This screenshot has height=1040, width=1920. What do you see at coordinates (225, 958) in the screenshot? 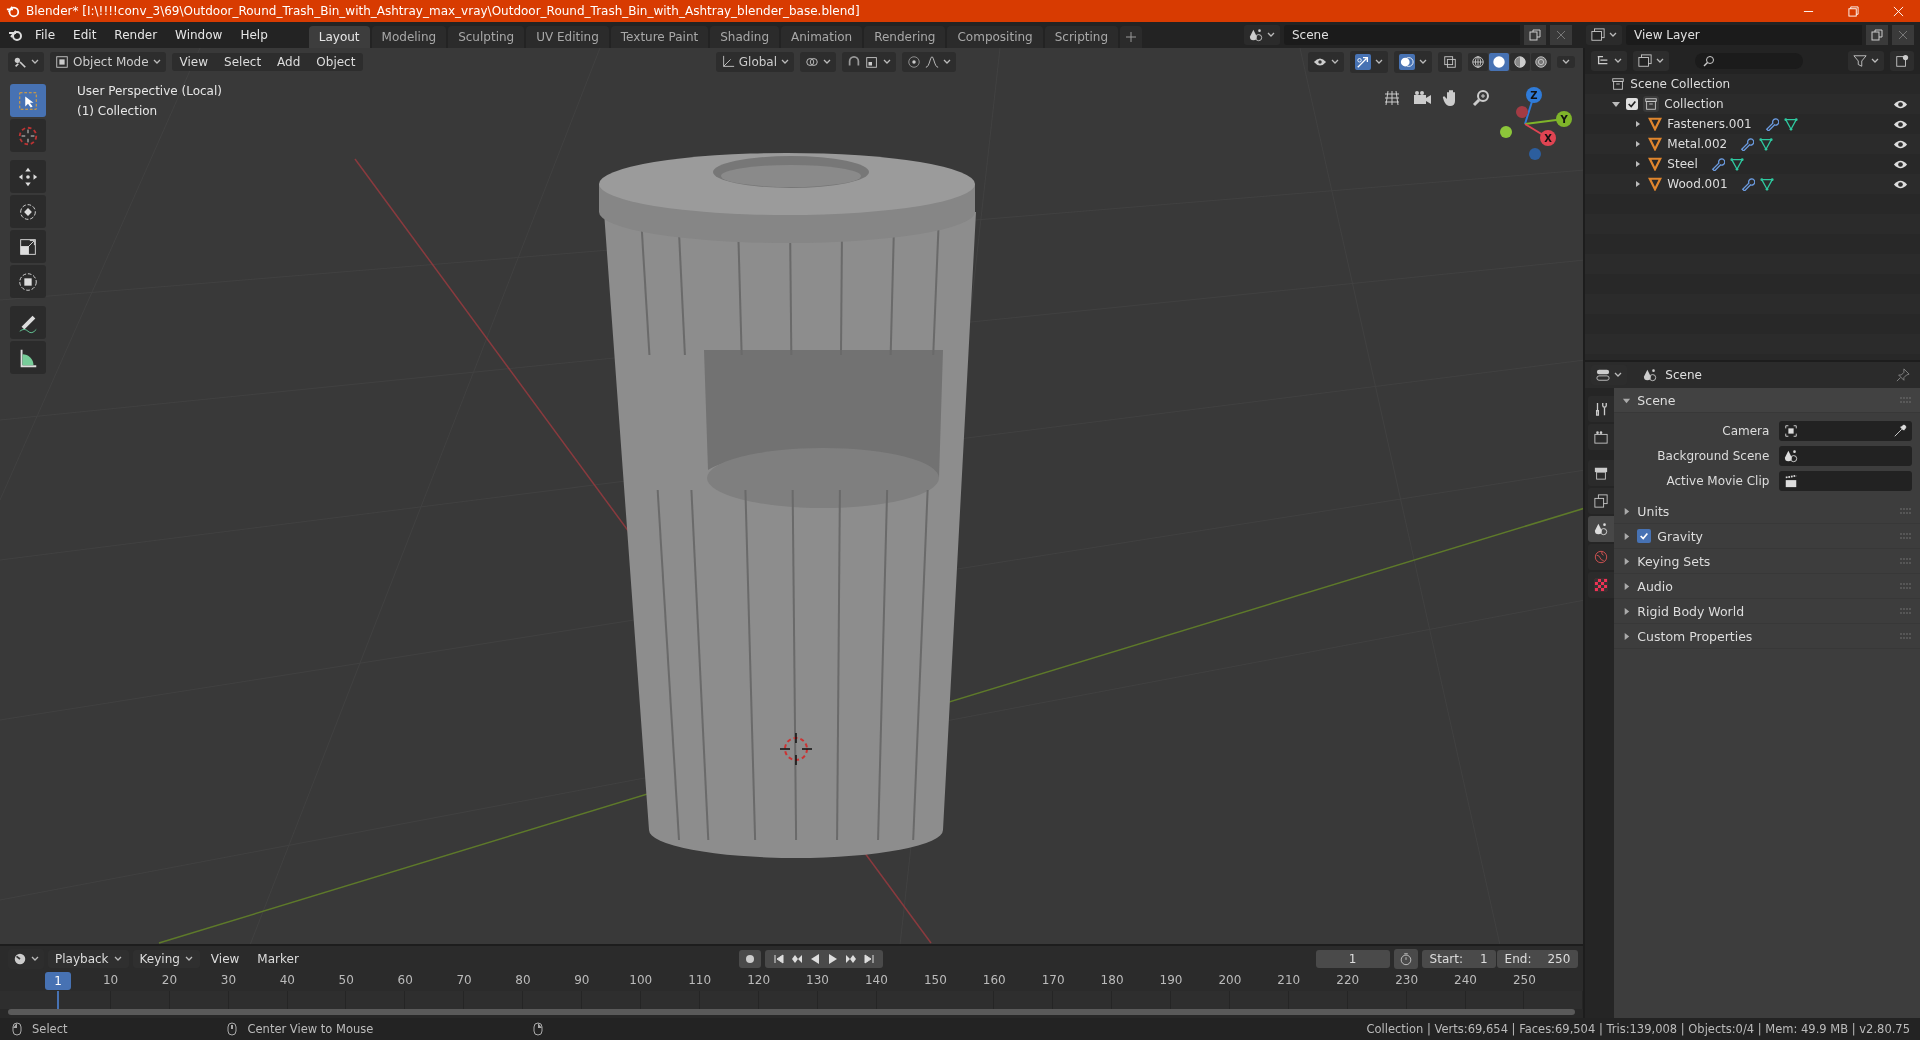
I see `timeline-menu: View` at bounding box center [225, 958].